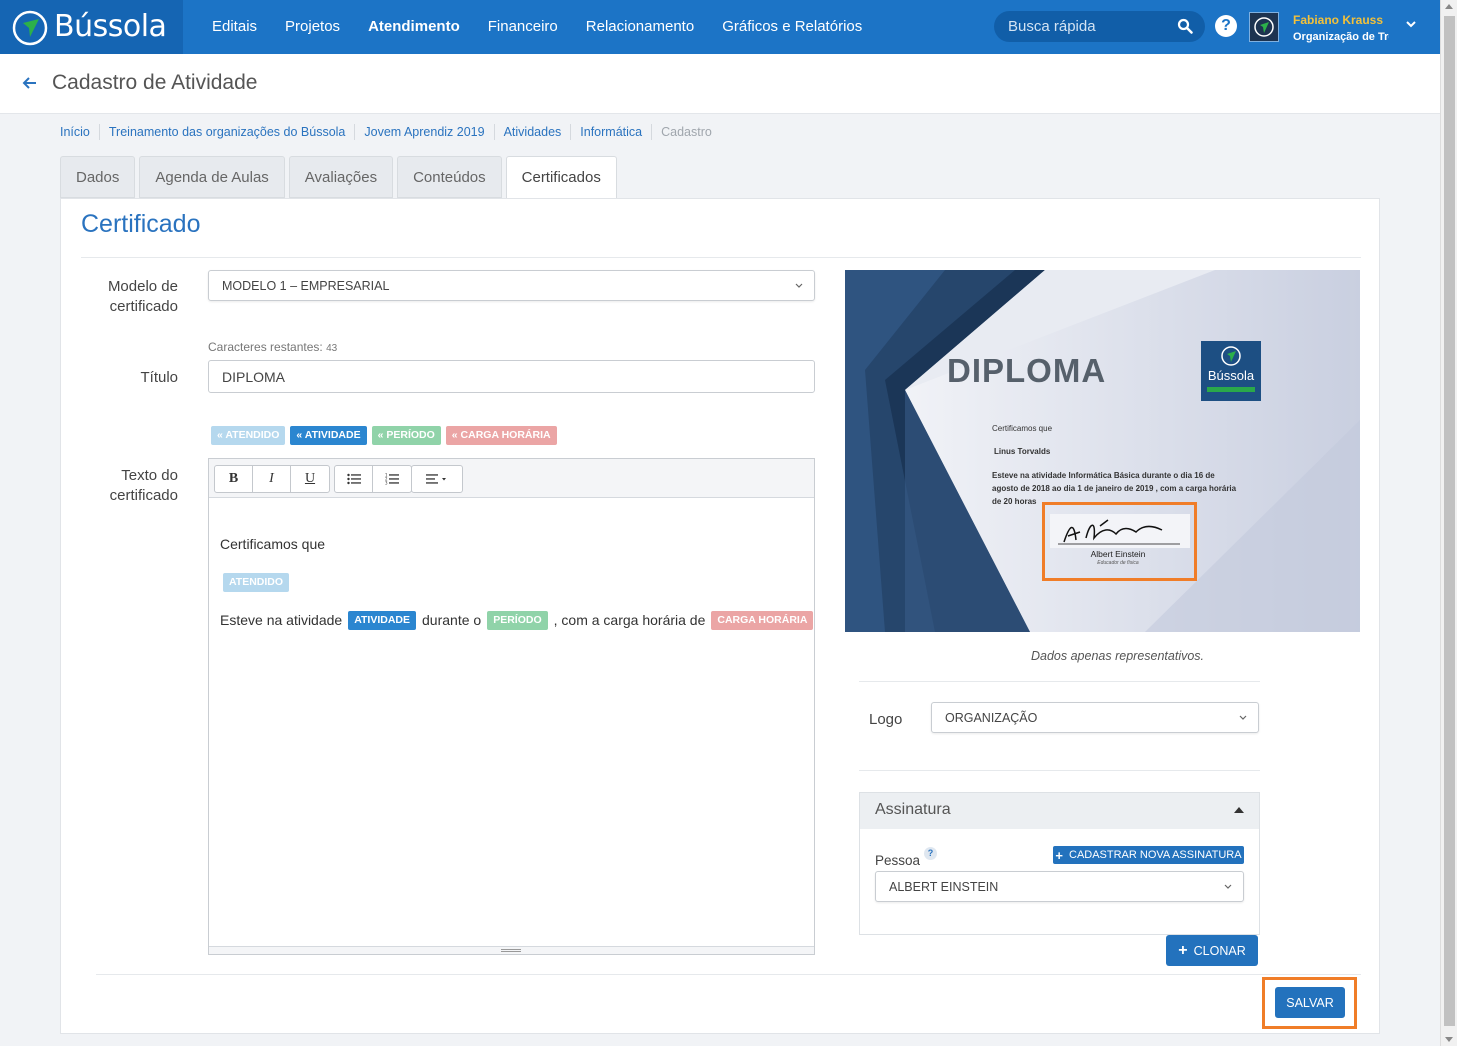  What do you see at coordinates (1185, 26) in the screenshot?
I see `search-icon` at bounding box center [1185, 26].